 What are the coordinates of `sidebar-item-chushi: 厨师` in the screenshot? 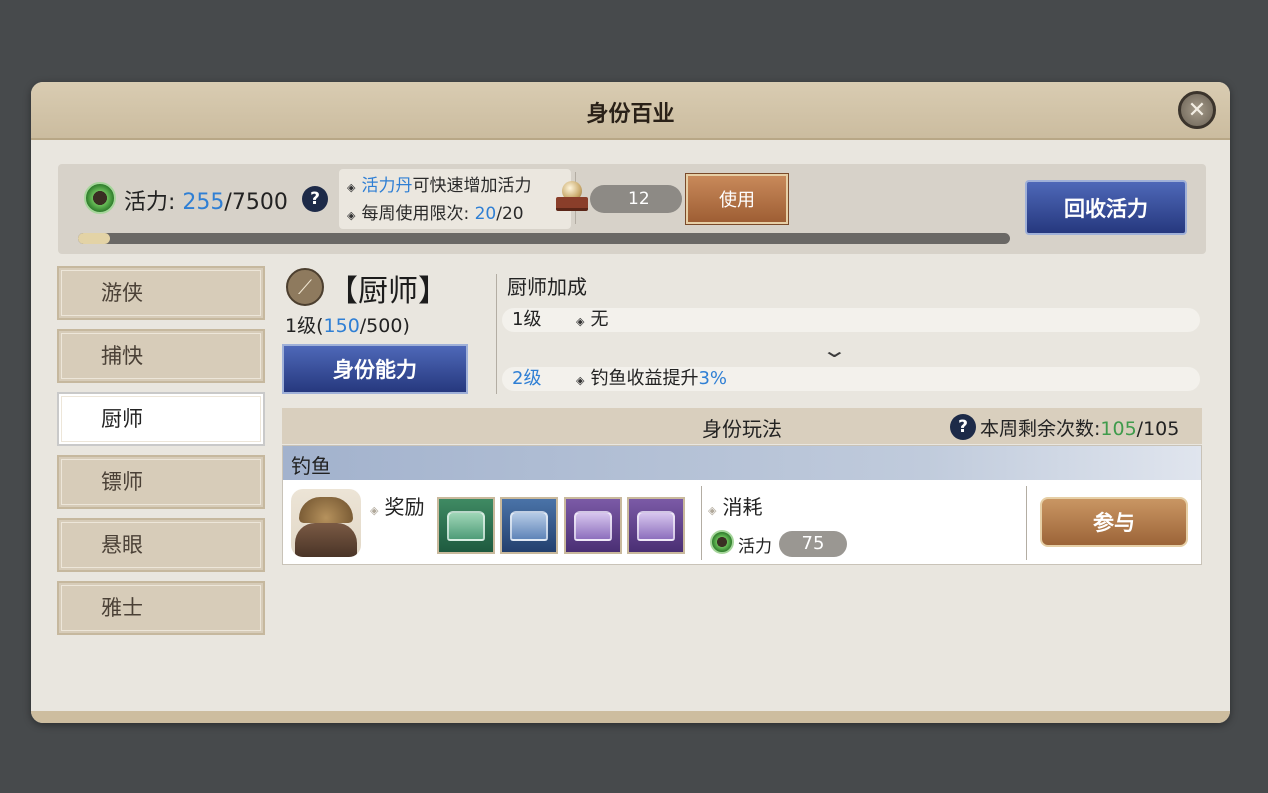 It's located at (161, 419).